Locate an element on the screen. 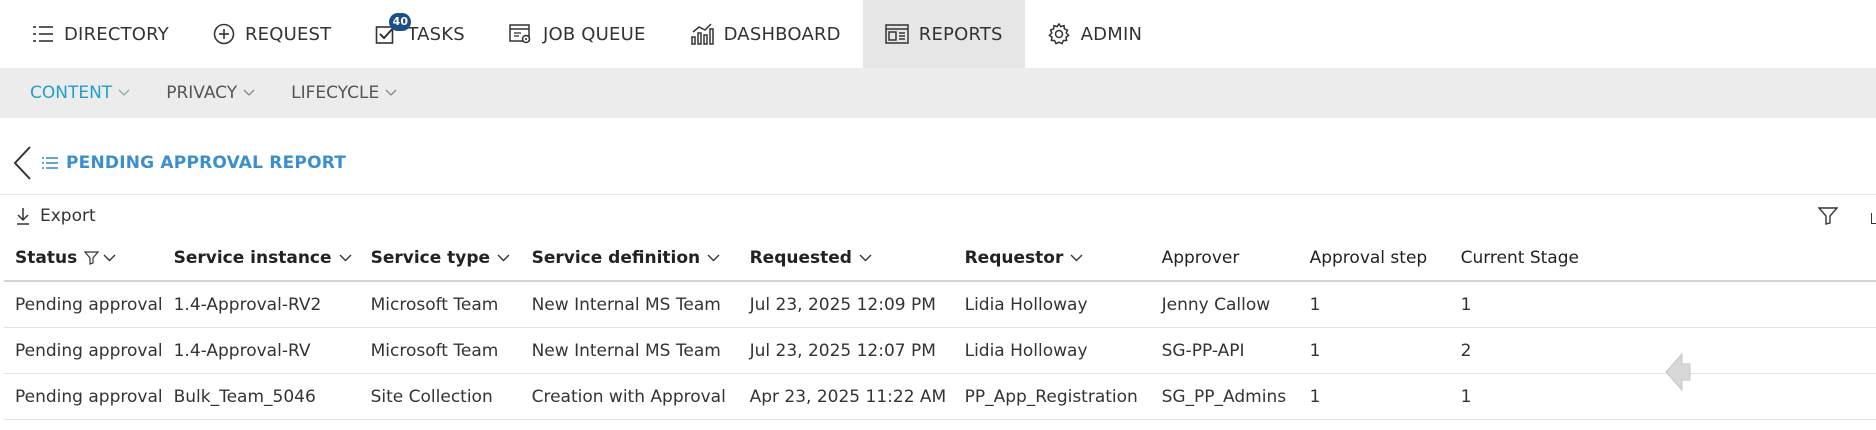 The image size is (1876, 430). back-chevron-icon is located at coordinates (22, 163).